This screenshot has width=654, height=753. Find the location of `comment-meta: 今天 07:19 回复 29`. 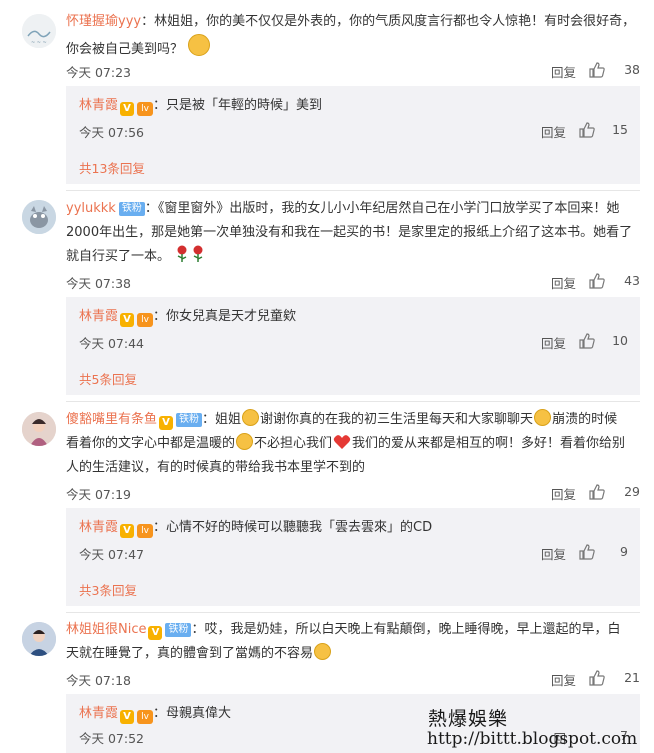

comment-meta: 今天 07:19 回复 29 is located at coordinates (353, 494).